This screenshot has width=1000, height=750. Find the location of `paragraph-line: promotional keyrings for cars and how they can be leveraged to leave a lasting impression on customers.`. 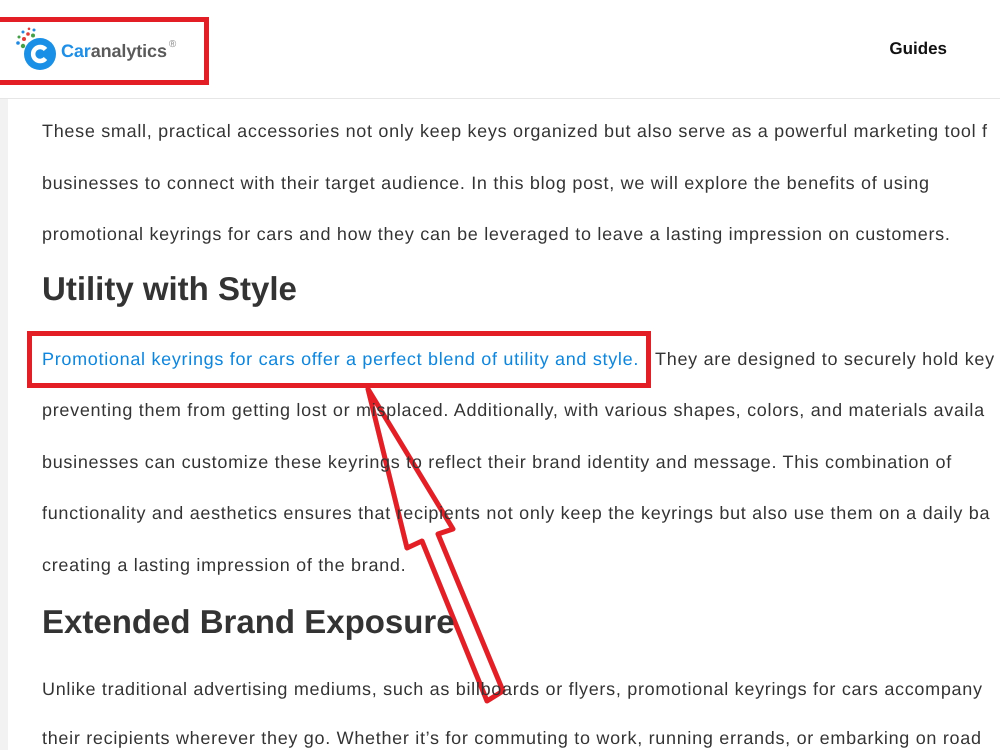

paragraph-line: promotional keyrings for cars and how they can be leveraged to leave a lasting impression on customers. is located at coordinates (496, 234).